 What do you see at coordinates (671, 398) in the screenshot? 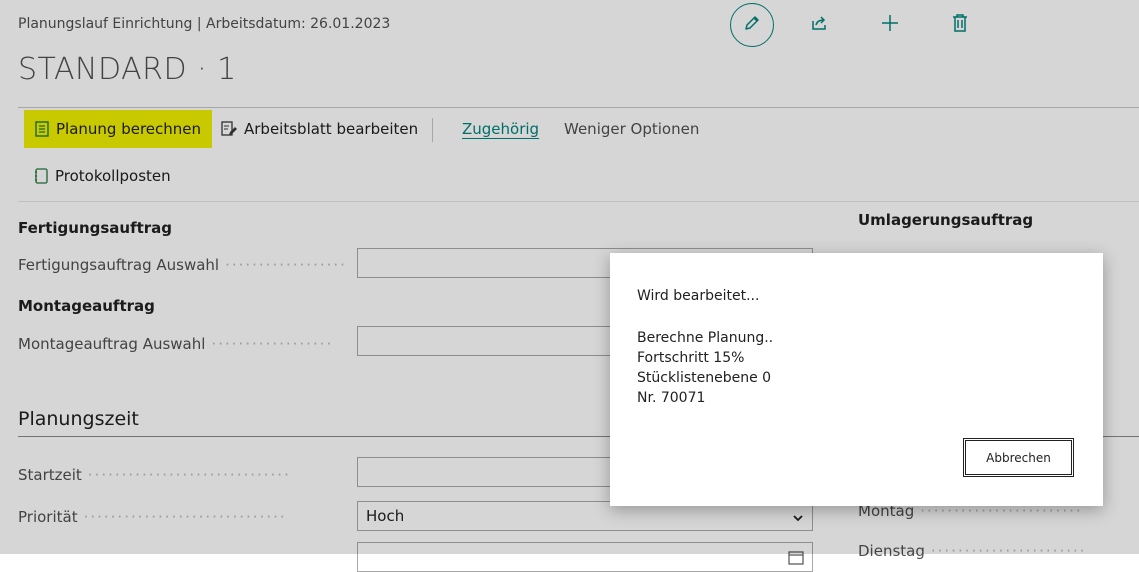
I see `dialog-line-number: Nr. 70071` at bounding box center [671, 398].